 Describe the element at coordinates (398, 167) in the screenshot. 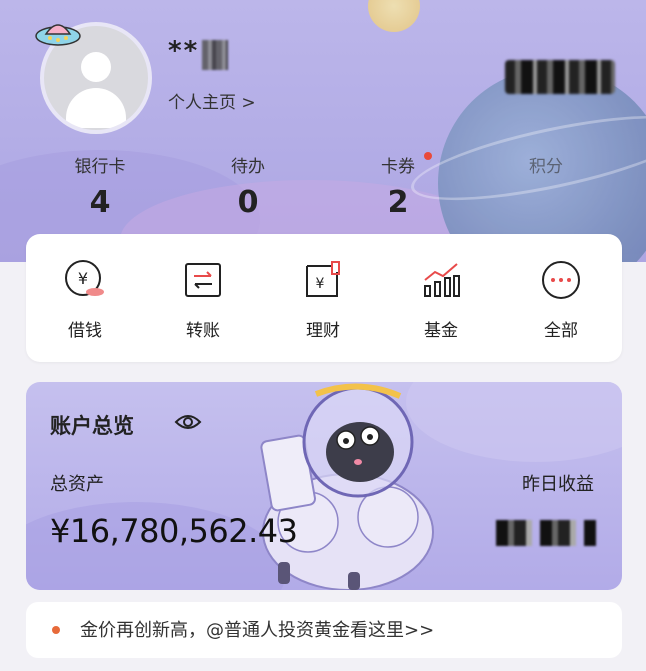

I see `stat-label: 卡券` at that location.